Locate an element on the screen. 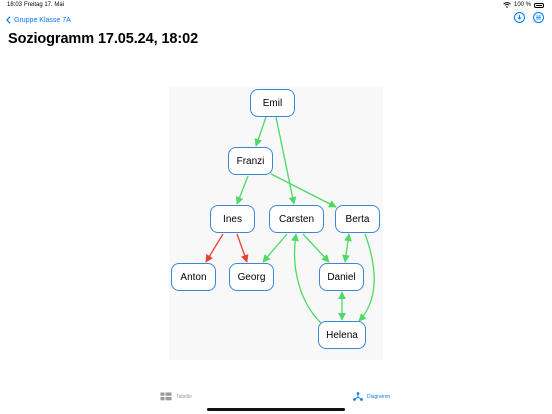  battery-icon is located at coordinates (539, 5).